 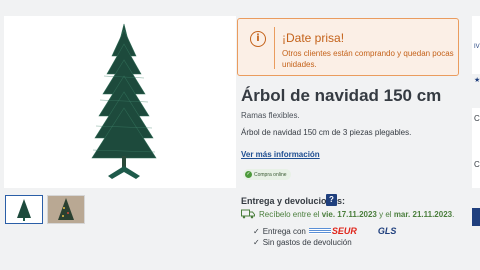 I want to click on add-to-cart-button, so click(x=476, y=217).